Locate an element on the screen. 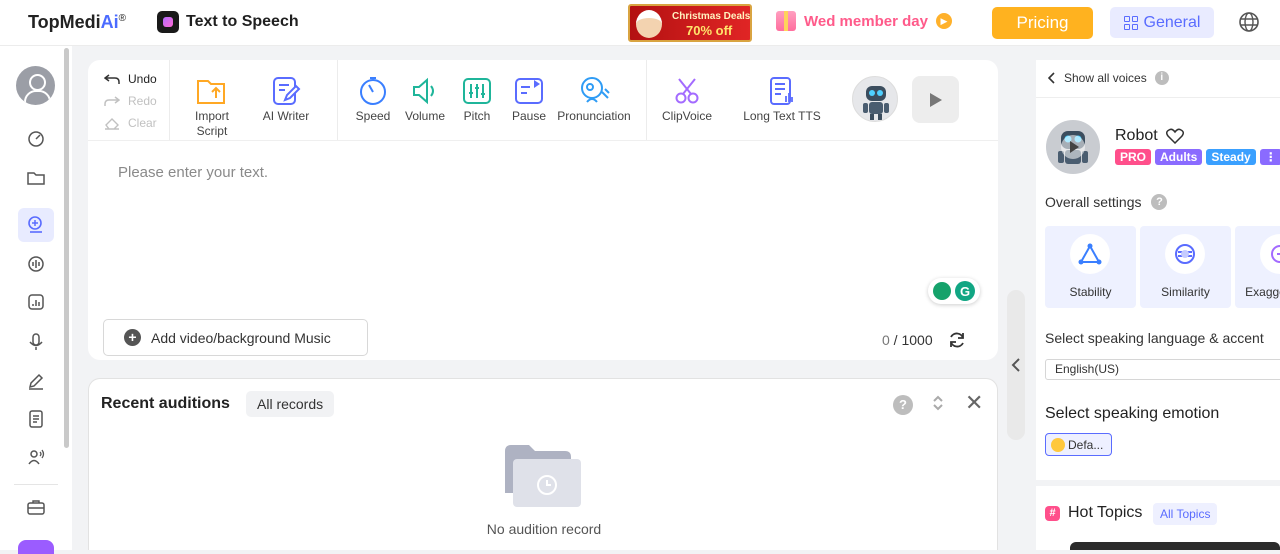  import-script-label: Import Script is located at coordinates (211, 123).